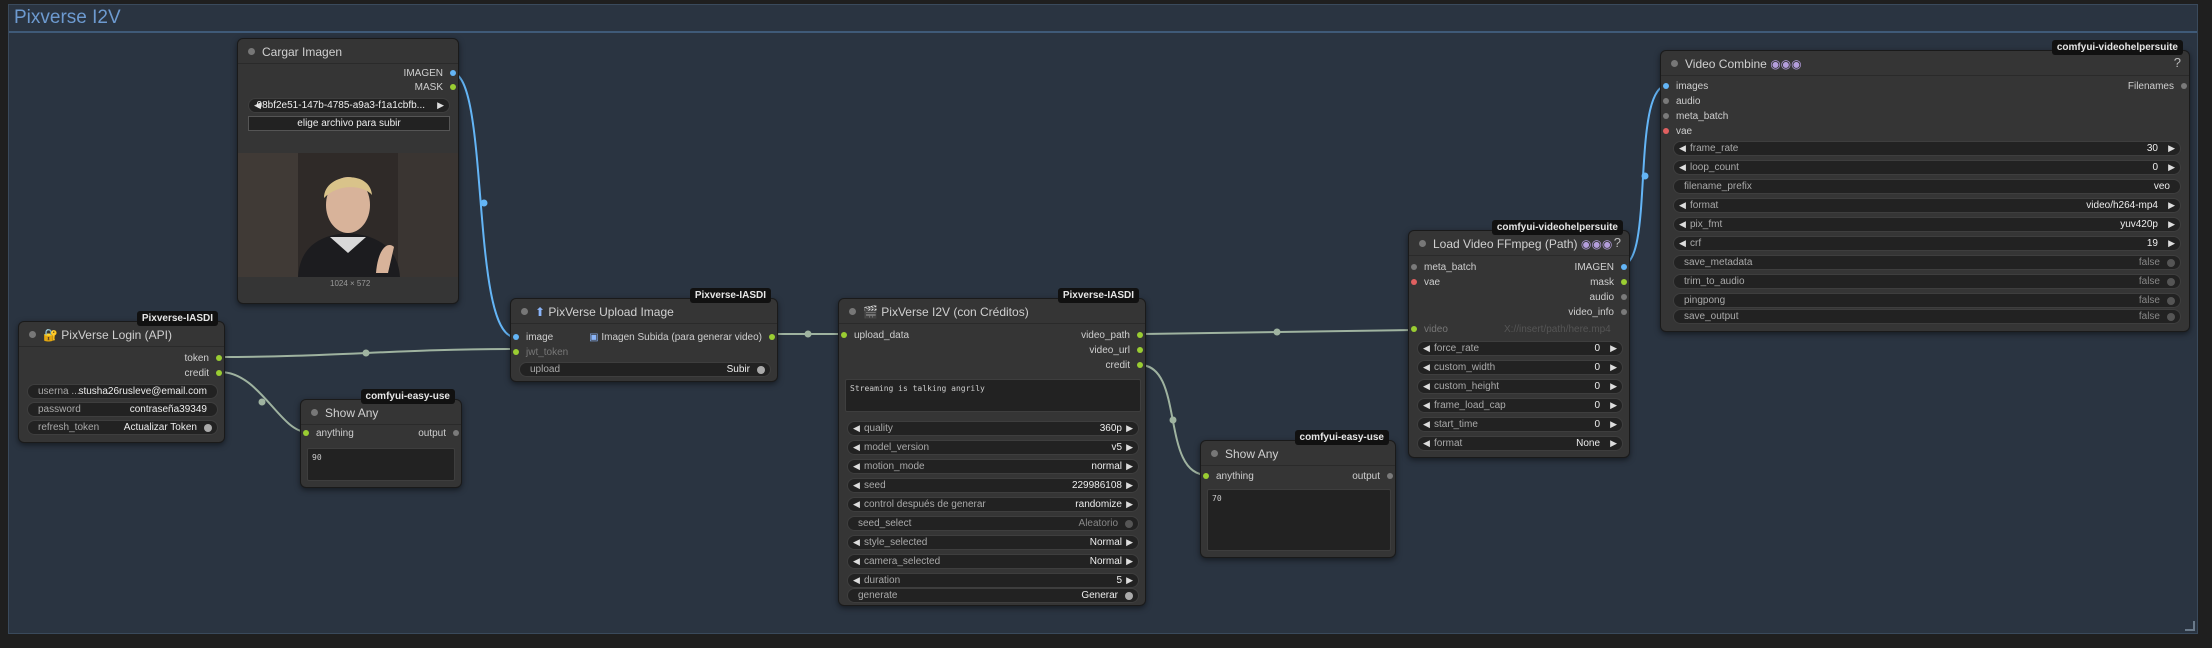 This screenshot has height=648, width=2212. I want to click on trim-to-audio-toggle: trim_to_audio false, so click(1927, 281).